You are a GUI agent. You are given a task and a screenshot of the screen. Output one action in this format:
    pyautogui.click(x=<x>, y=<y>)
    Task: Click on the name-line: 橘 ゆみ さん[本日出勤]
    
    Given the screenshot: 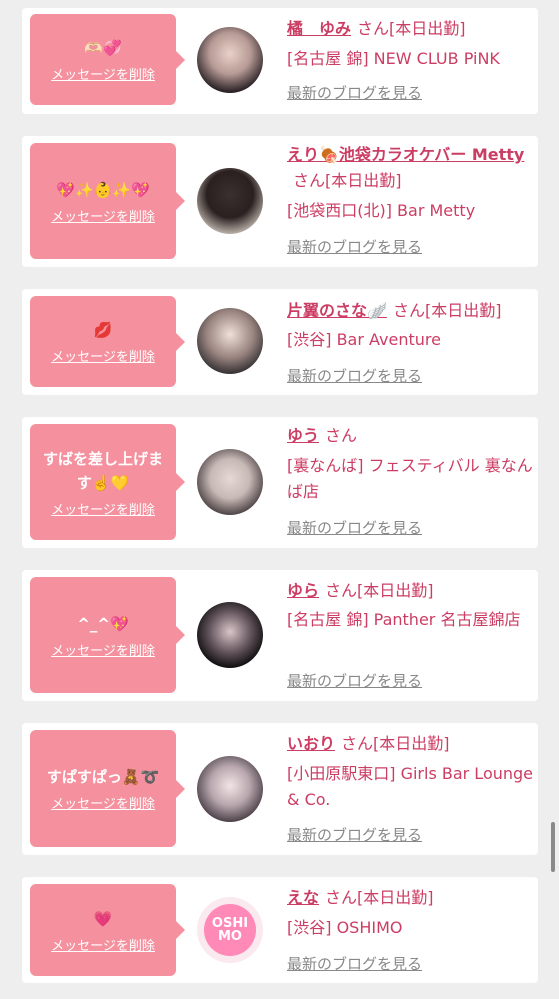 What is the action you would take?
    pyautogui.click(x=409, y=29)
    